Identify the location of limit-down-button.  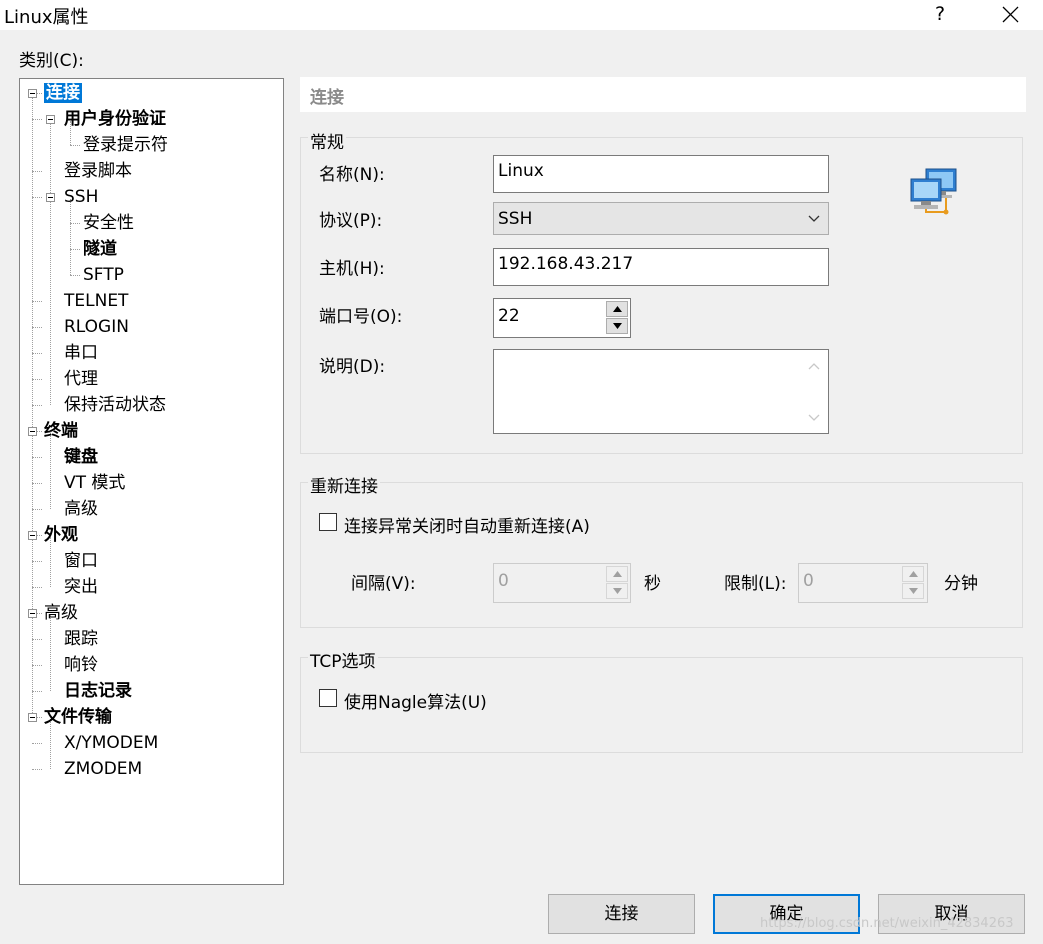
(913, 591).